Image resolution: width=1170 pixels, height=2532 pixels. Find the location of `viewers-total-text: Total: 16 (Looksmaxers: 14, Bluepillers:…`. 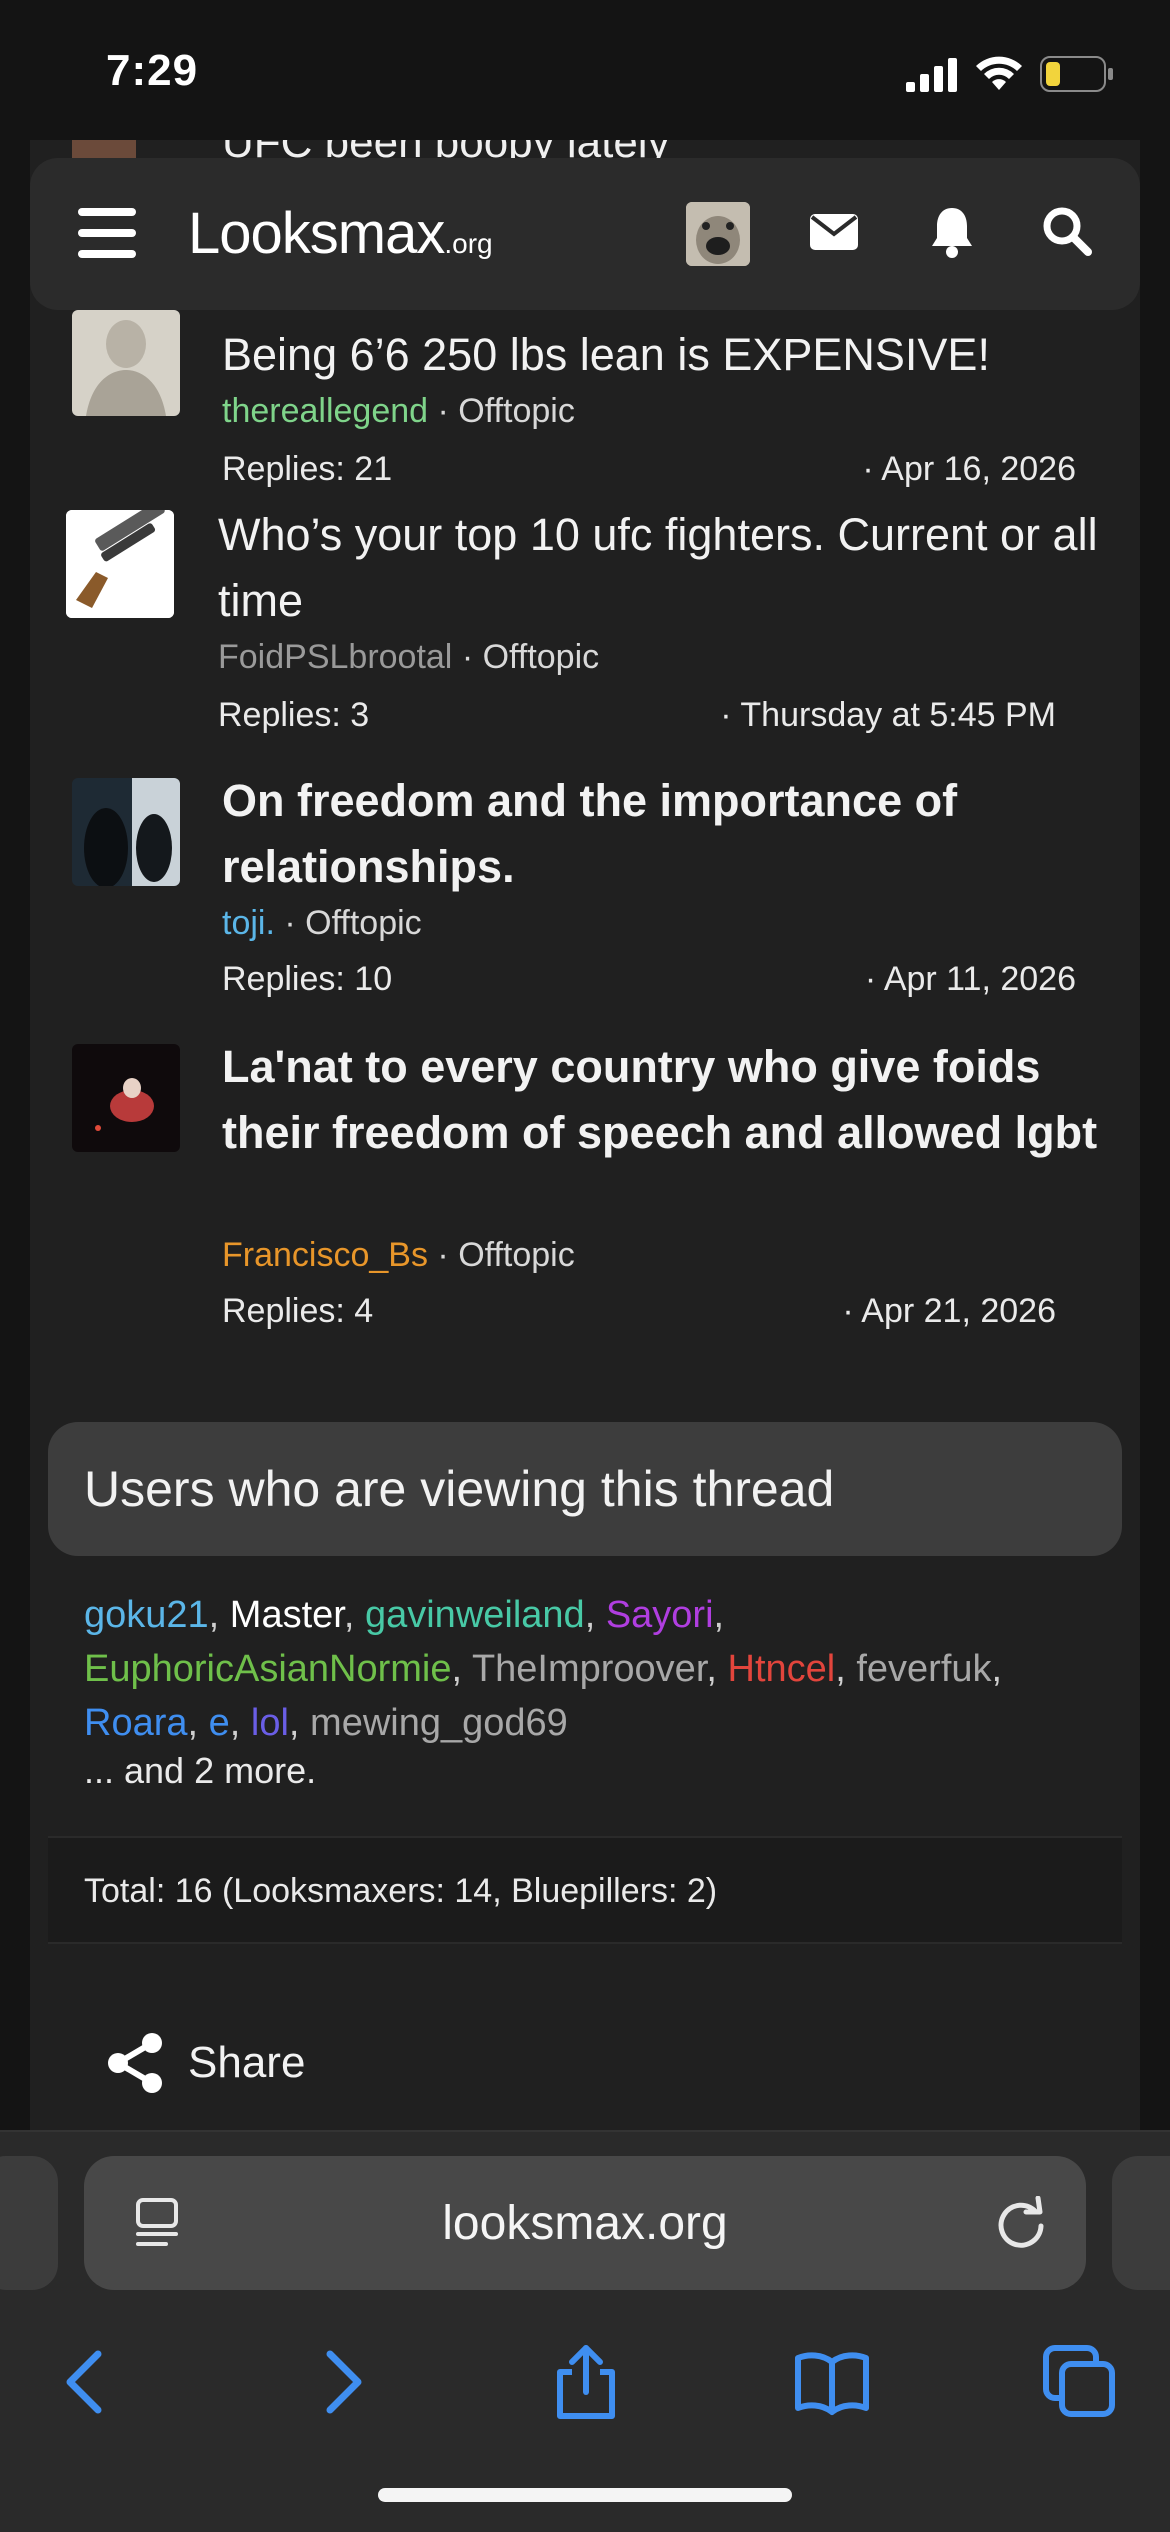

viewers-total-text: Total: 16 (Looksmaxers: 14, Bluepillers:… is located at coordinates (401, 1891).